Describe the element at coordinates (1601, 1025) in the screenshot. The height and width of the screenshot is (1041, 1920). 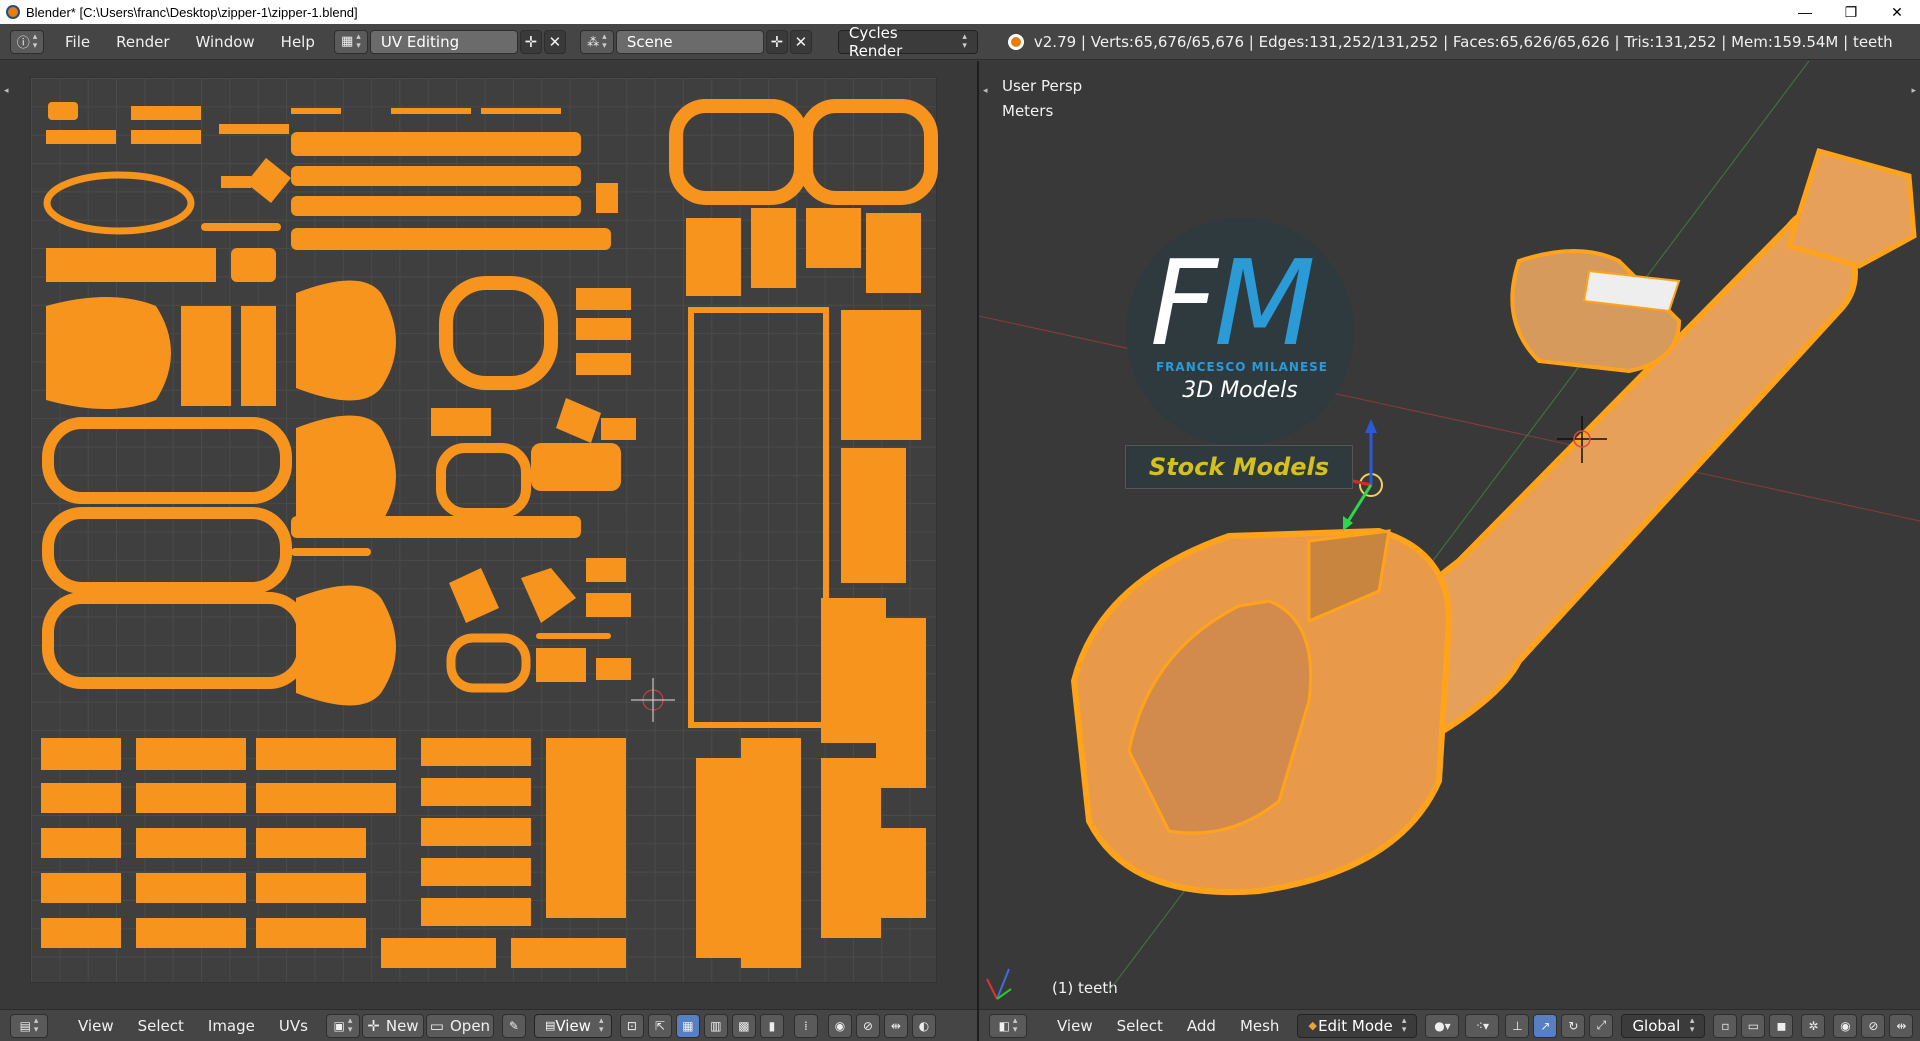
I see `scale-manipulator-icon: ⤢` at that location.